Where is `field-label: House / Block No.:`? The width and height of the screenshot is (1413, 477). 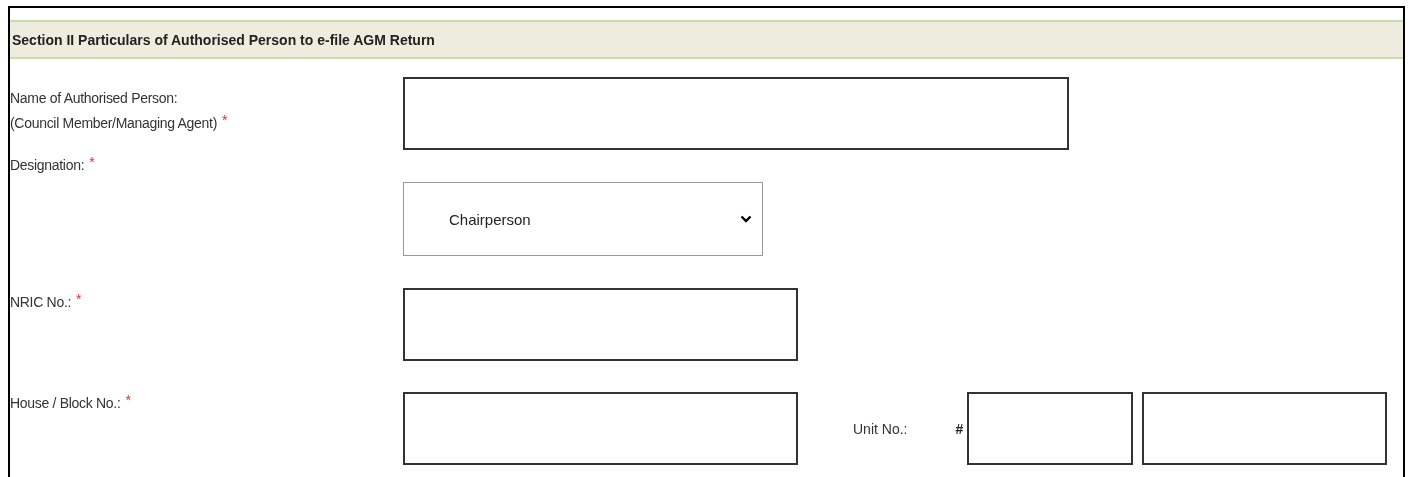 field-label: House / Block No.: is located at coordinates (65, 403).